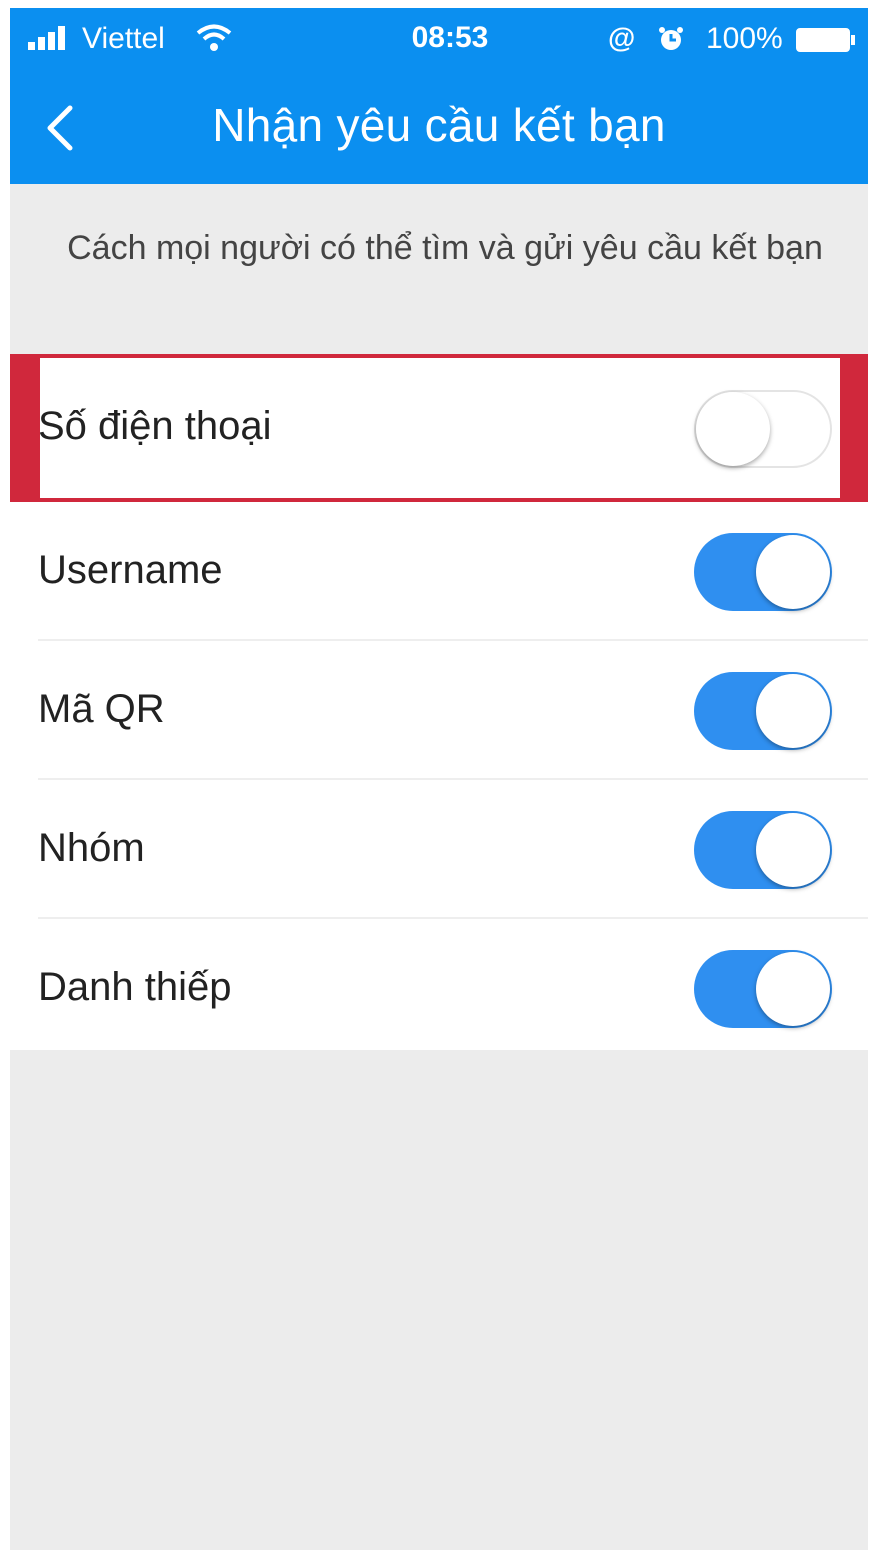 Image resolution: width=870 pixels, height=1550 pixels. Describe the element at coordinates (101, 709) in the screenshot. I see `setting-label-qr: Mã QR` at that location.